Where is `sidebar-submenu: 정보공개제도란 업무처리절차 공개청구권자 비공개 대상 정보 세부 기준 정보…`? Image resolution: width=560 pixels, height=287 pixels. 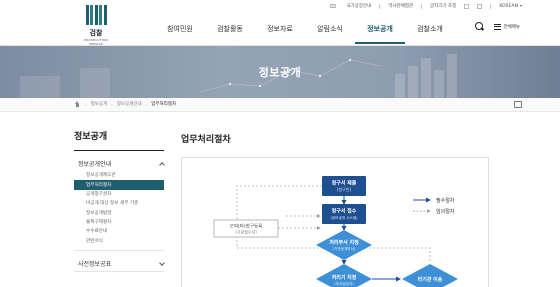 sidebar-submenu: 정보공개제도란 업무처리절차 공개청구권자 비공개 대상 정보 세부 기준 정보… is located at coordinates (119, 211).